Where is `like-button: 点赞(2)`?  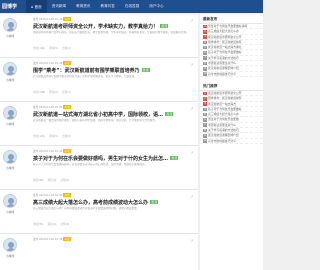 like-button: 点赞(2) is located at coordinates (66, 48).